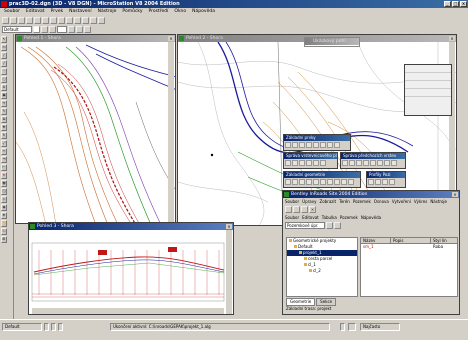  I want to click on menu-item: Prvek, so click(57, 12).